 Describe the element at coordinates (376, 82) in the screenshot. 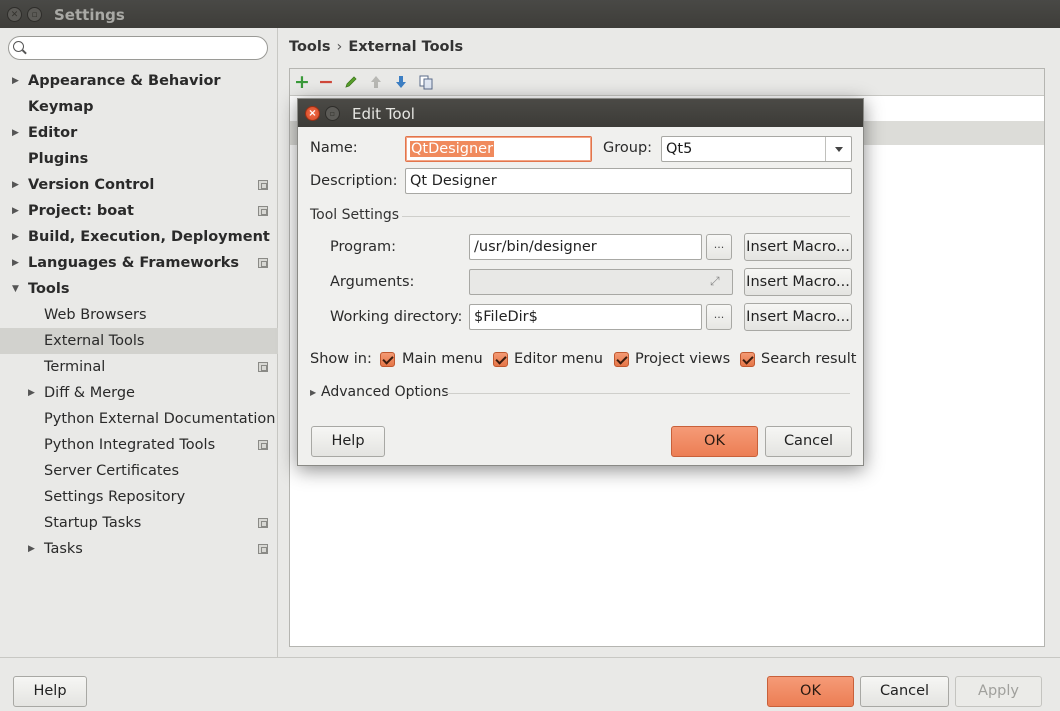

I see `move-up-icon` at that location.